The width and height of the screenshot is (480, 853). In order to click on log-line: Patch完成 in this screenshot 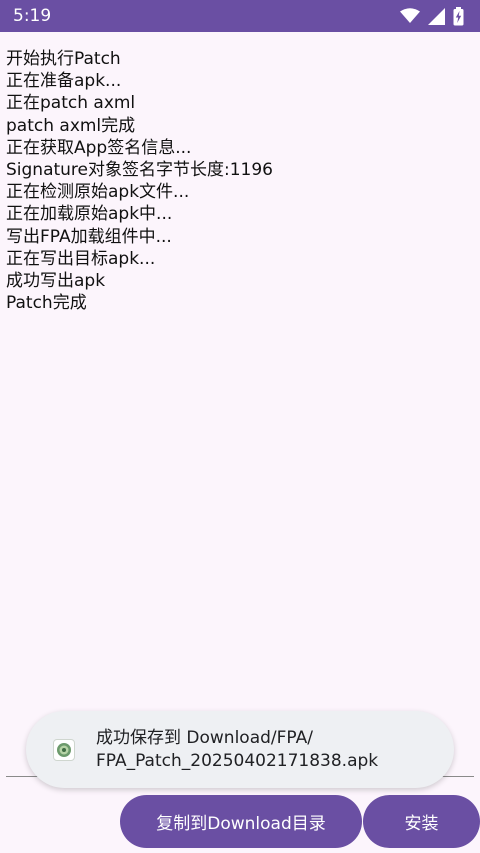, I will do `click(46, 303)`.